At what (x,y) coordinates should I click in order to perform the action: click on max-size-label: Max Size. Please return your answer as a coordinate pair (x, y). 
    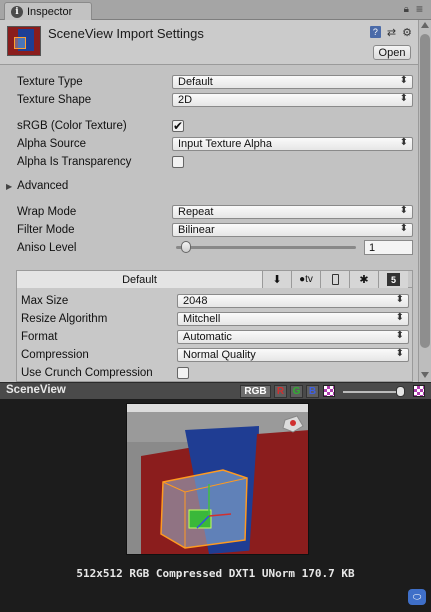
    Looking at the image, I should click on (45, 301).